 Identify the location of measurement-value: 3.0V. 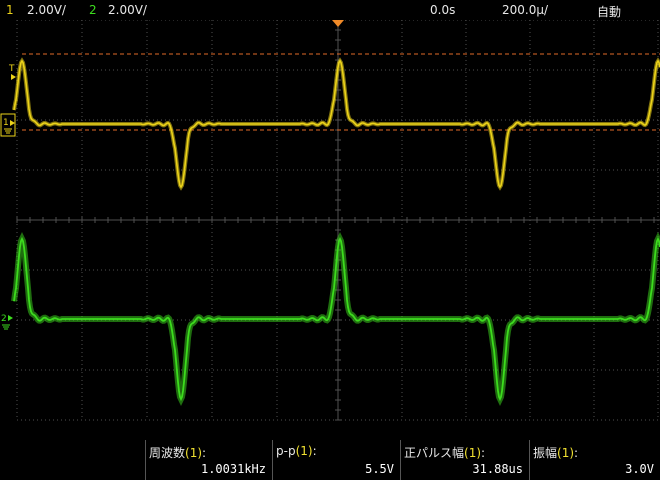
(639, 469).